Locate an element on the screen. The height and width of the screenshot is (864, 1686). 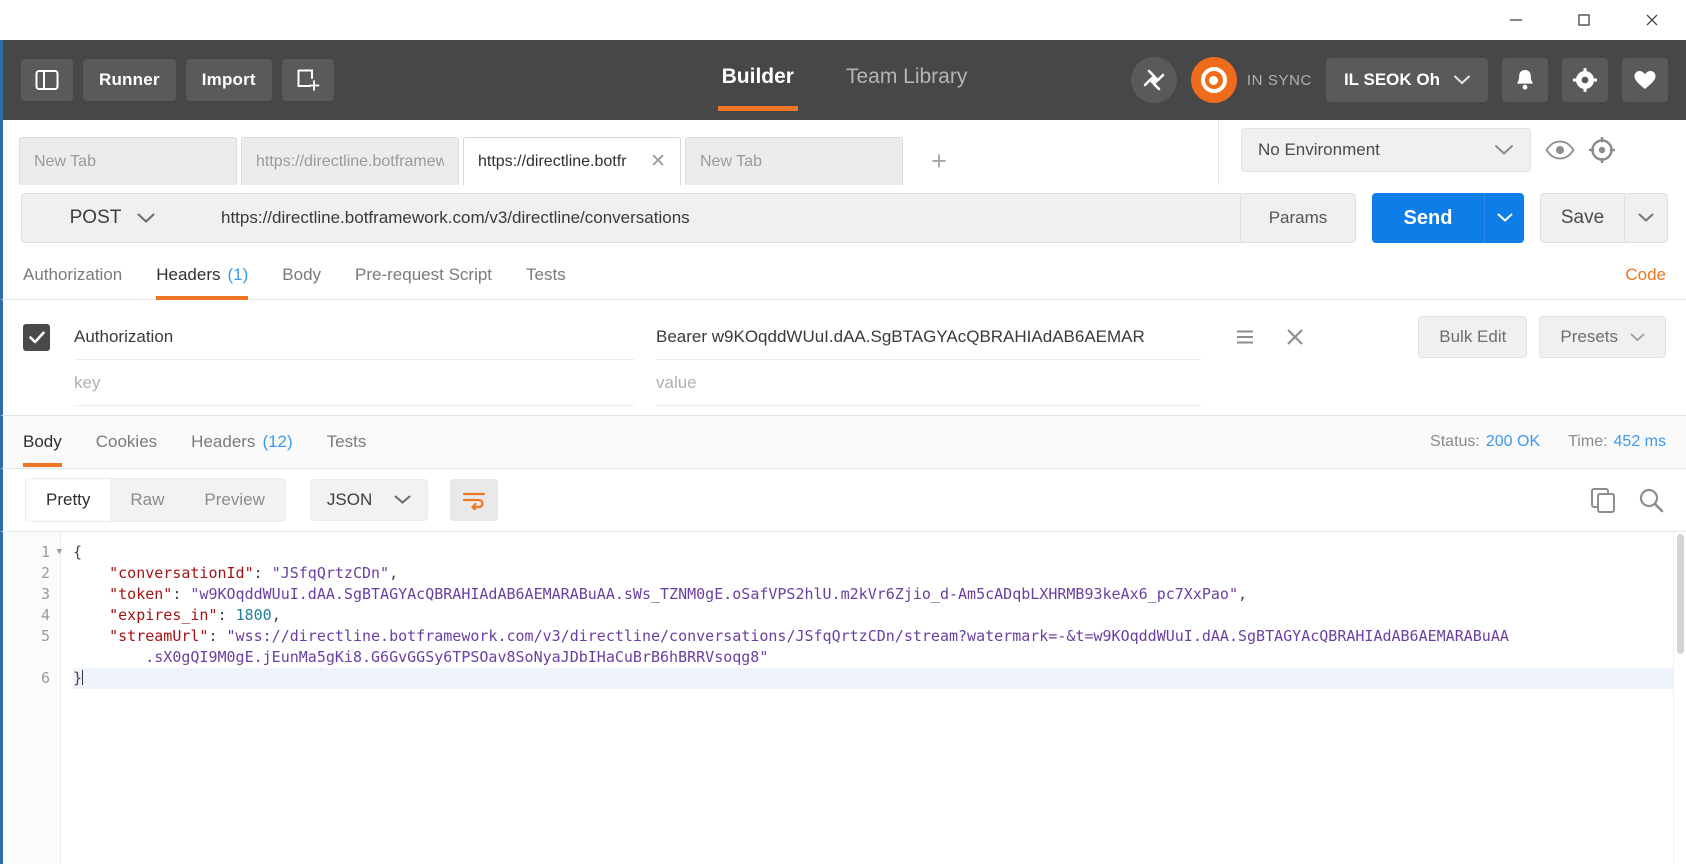
word-wrap-icon is located at coordinates (474, 501).